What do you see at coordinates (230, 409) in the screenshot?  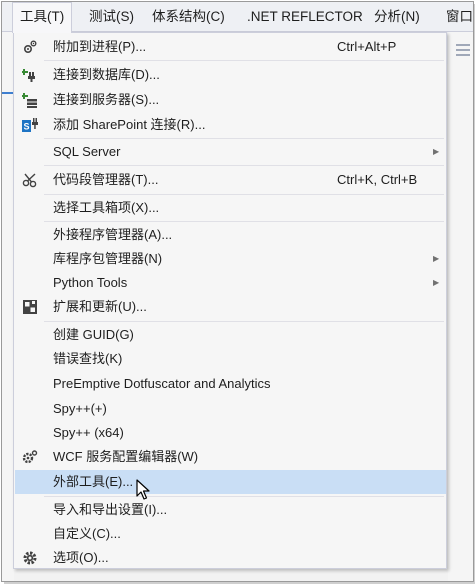 I see `menu-item-spy: Spy++(+)` at bounding box center [230, 409].